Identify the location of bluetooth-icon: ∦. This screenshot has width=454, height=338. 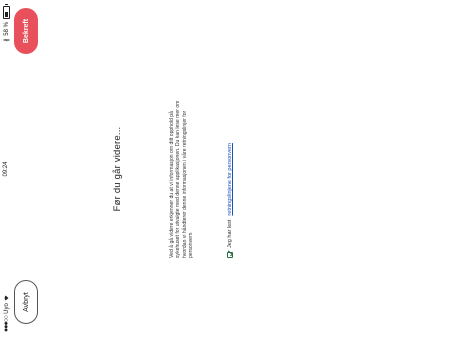
(7, 40).